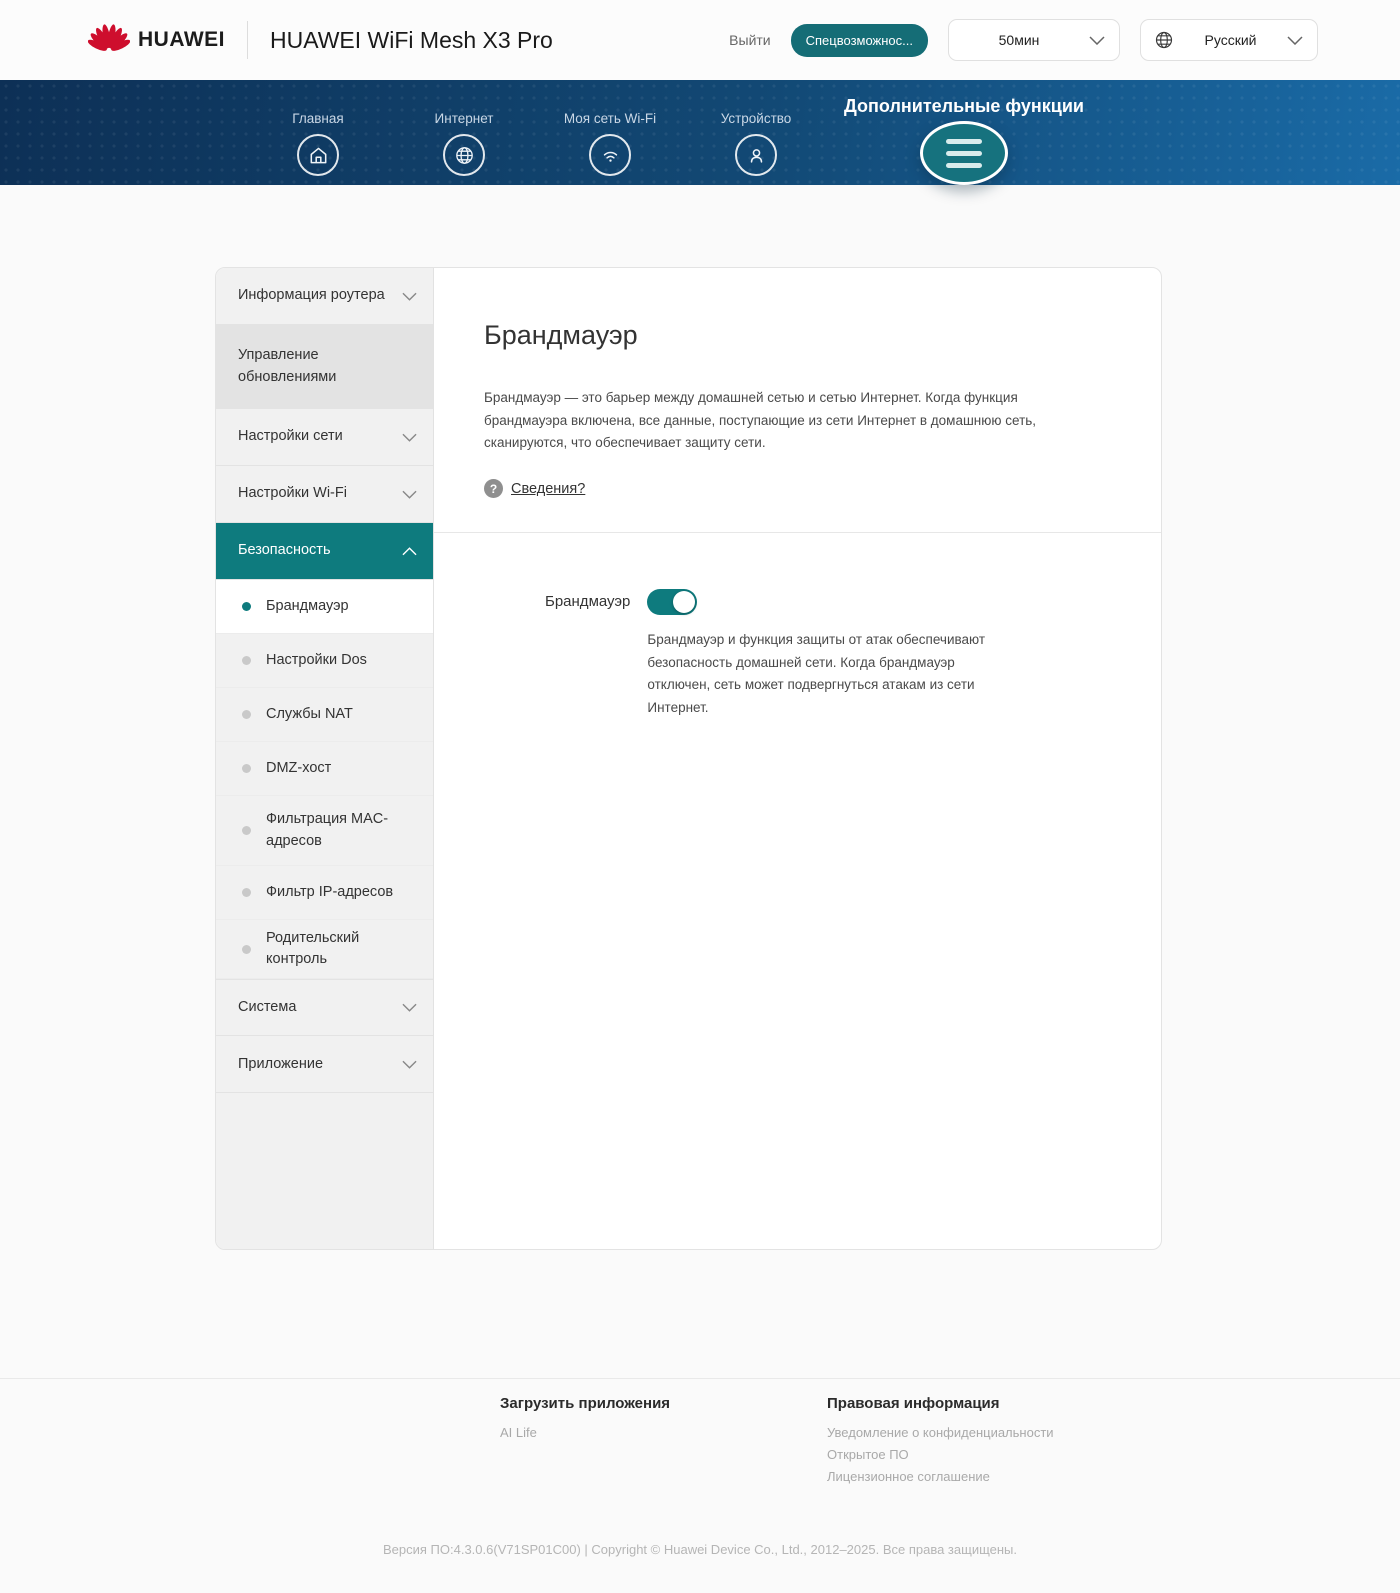 The image size is (1400, 1593). I want to click on sidebar-subitem-label: Фильтр IP-адресов, so click(330, 891).